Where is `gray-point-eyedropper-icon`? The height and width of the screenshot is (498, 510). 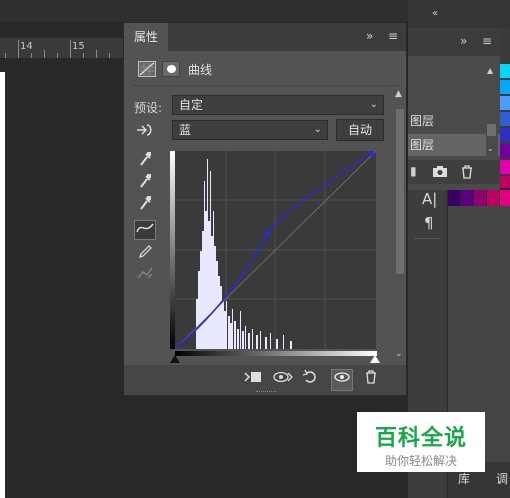
gray-point-eyedropper-icon is located at coordinates (145, 183).